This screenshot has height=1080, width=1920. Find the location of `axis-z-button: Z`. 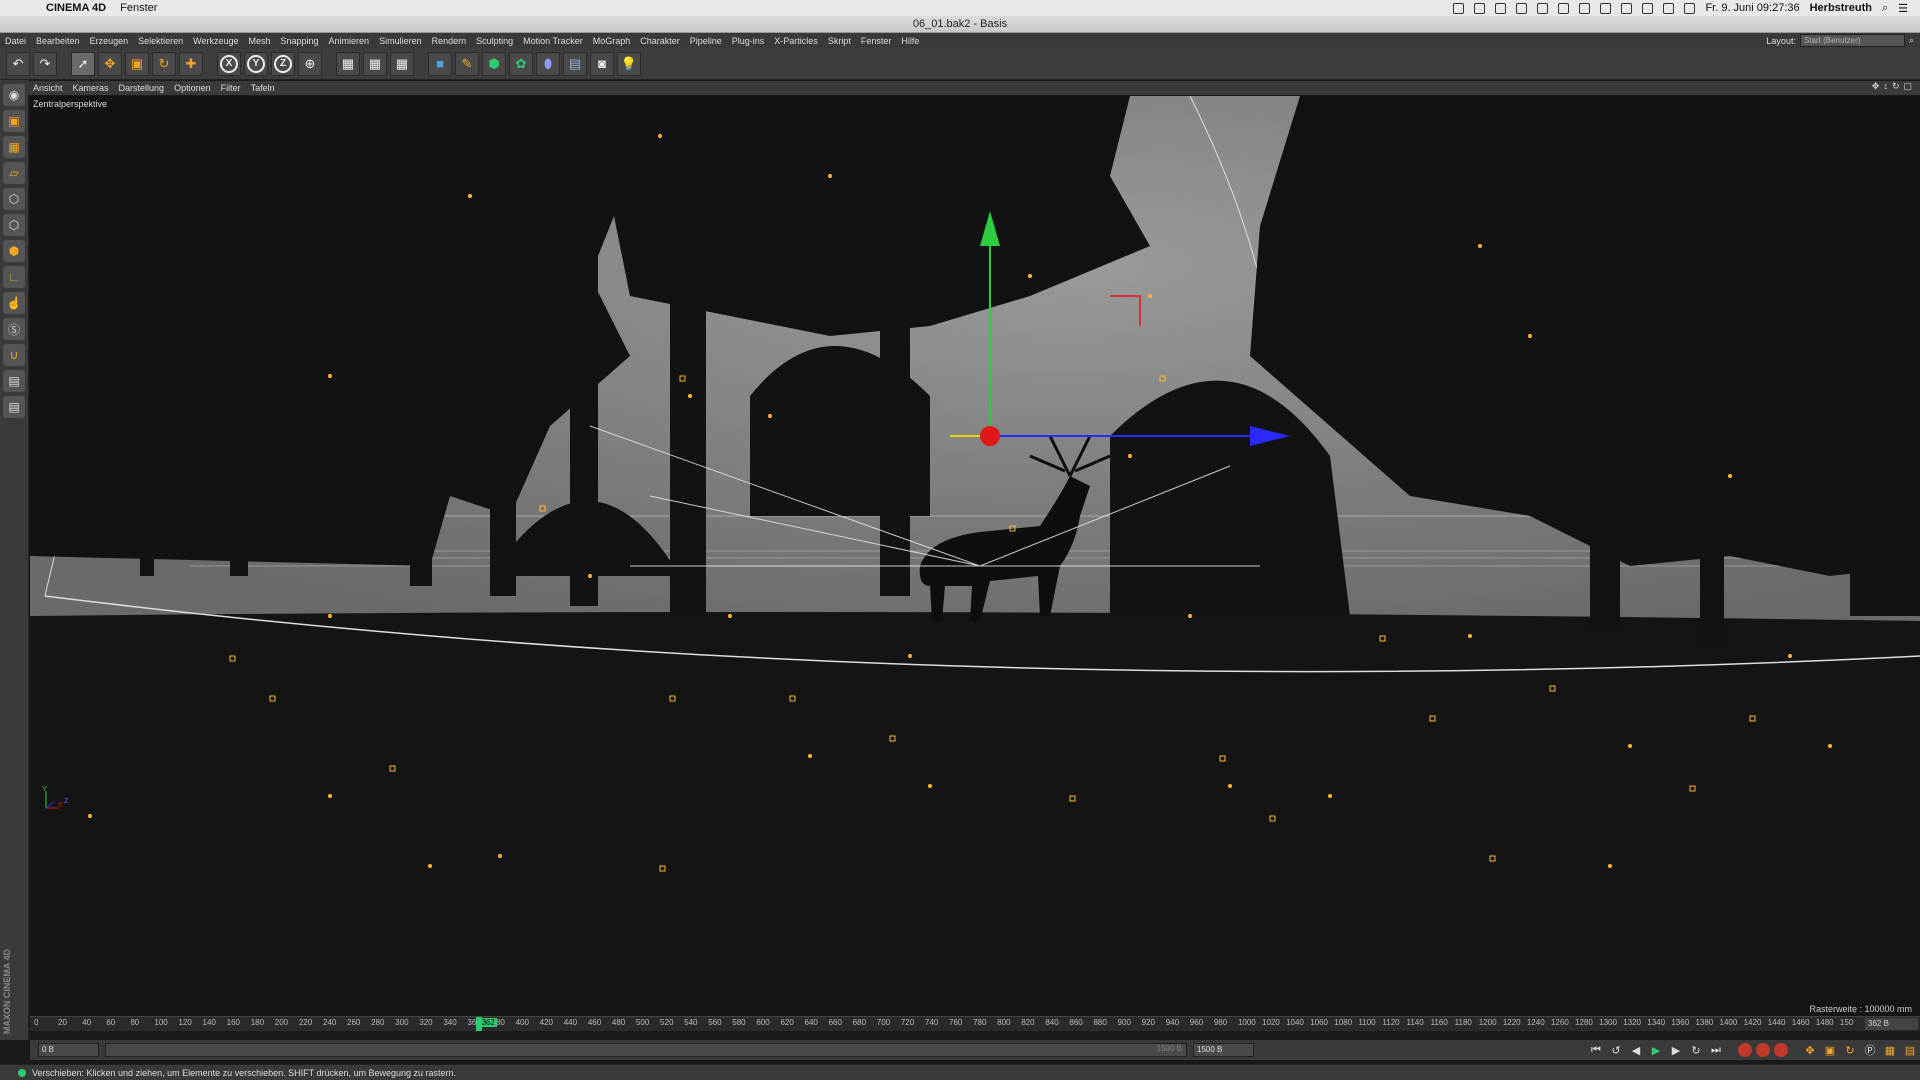

axis-z-button: Z is located at coordinates (283, 63).